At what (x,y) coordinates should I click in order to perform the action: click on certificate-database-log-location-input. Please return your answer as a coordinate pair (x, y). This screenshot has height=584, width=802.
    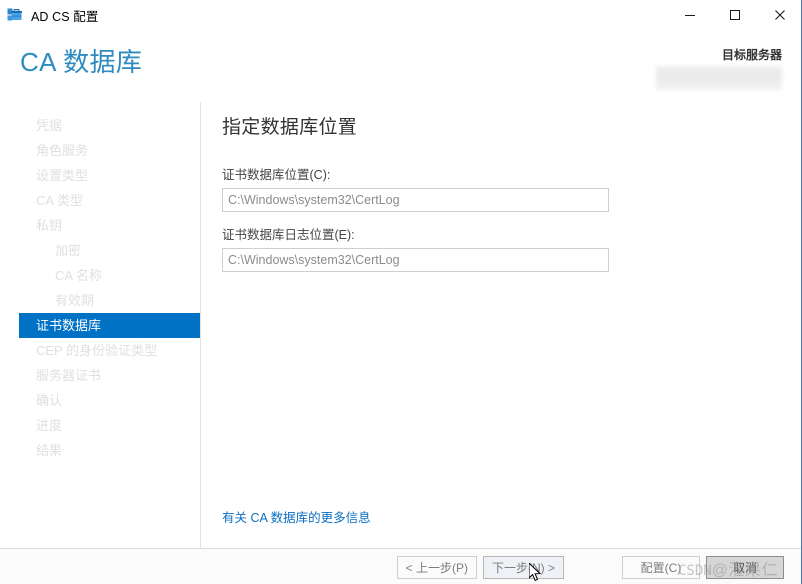
    Looking at the image, I should click on (415, 260).